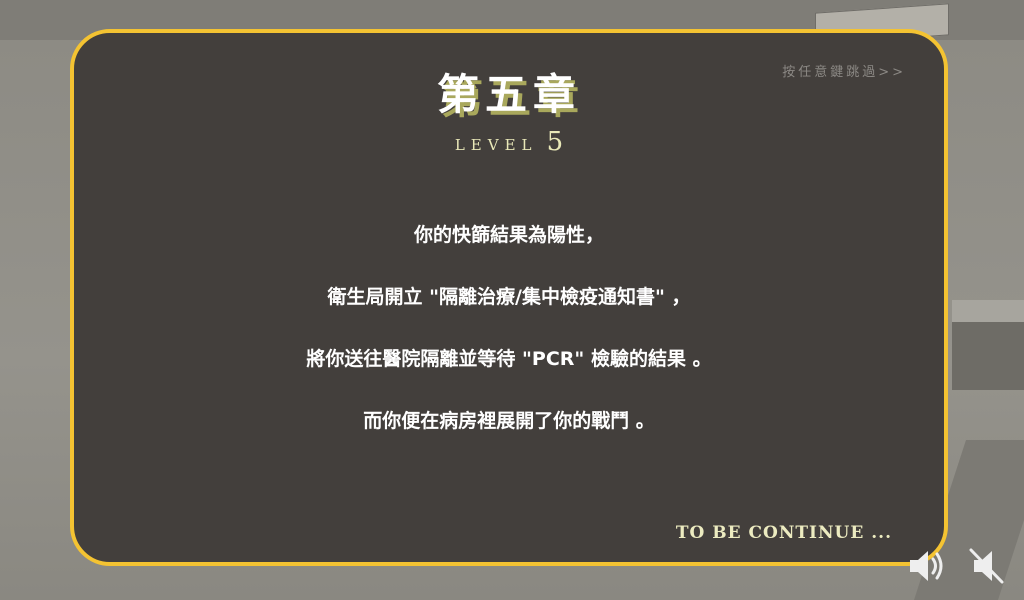 The image size is (1024, 600). I want to click on story-line: 你的快篩結果為陽性，, so click(508, 235).